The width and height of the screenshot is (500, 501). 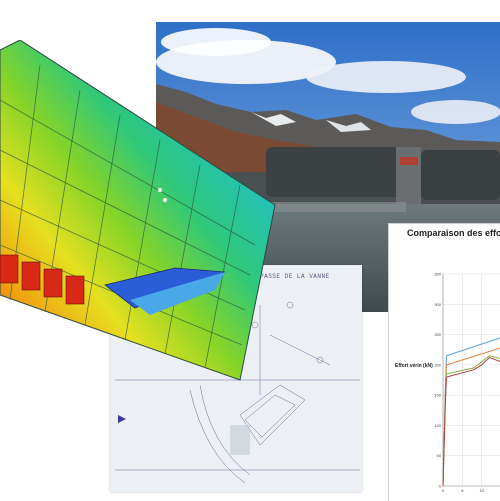 What do you see at coordinates (437, 364) in the screenshot?
I see `y-tick-label: 200` at bounding box center [437, 364].